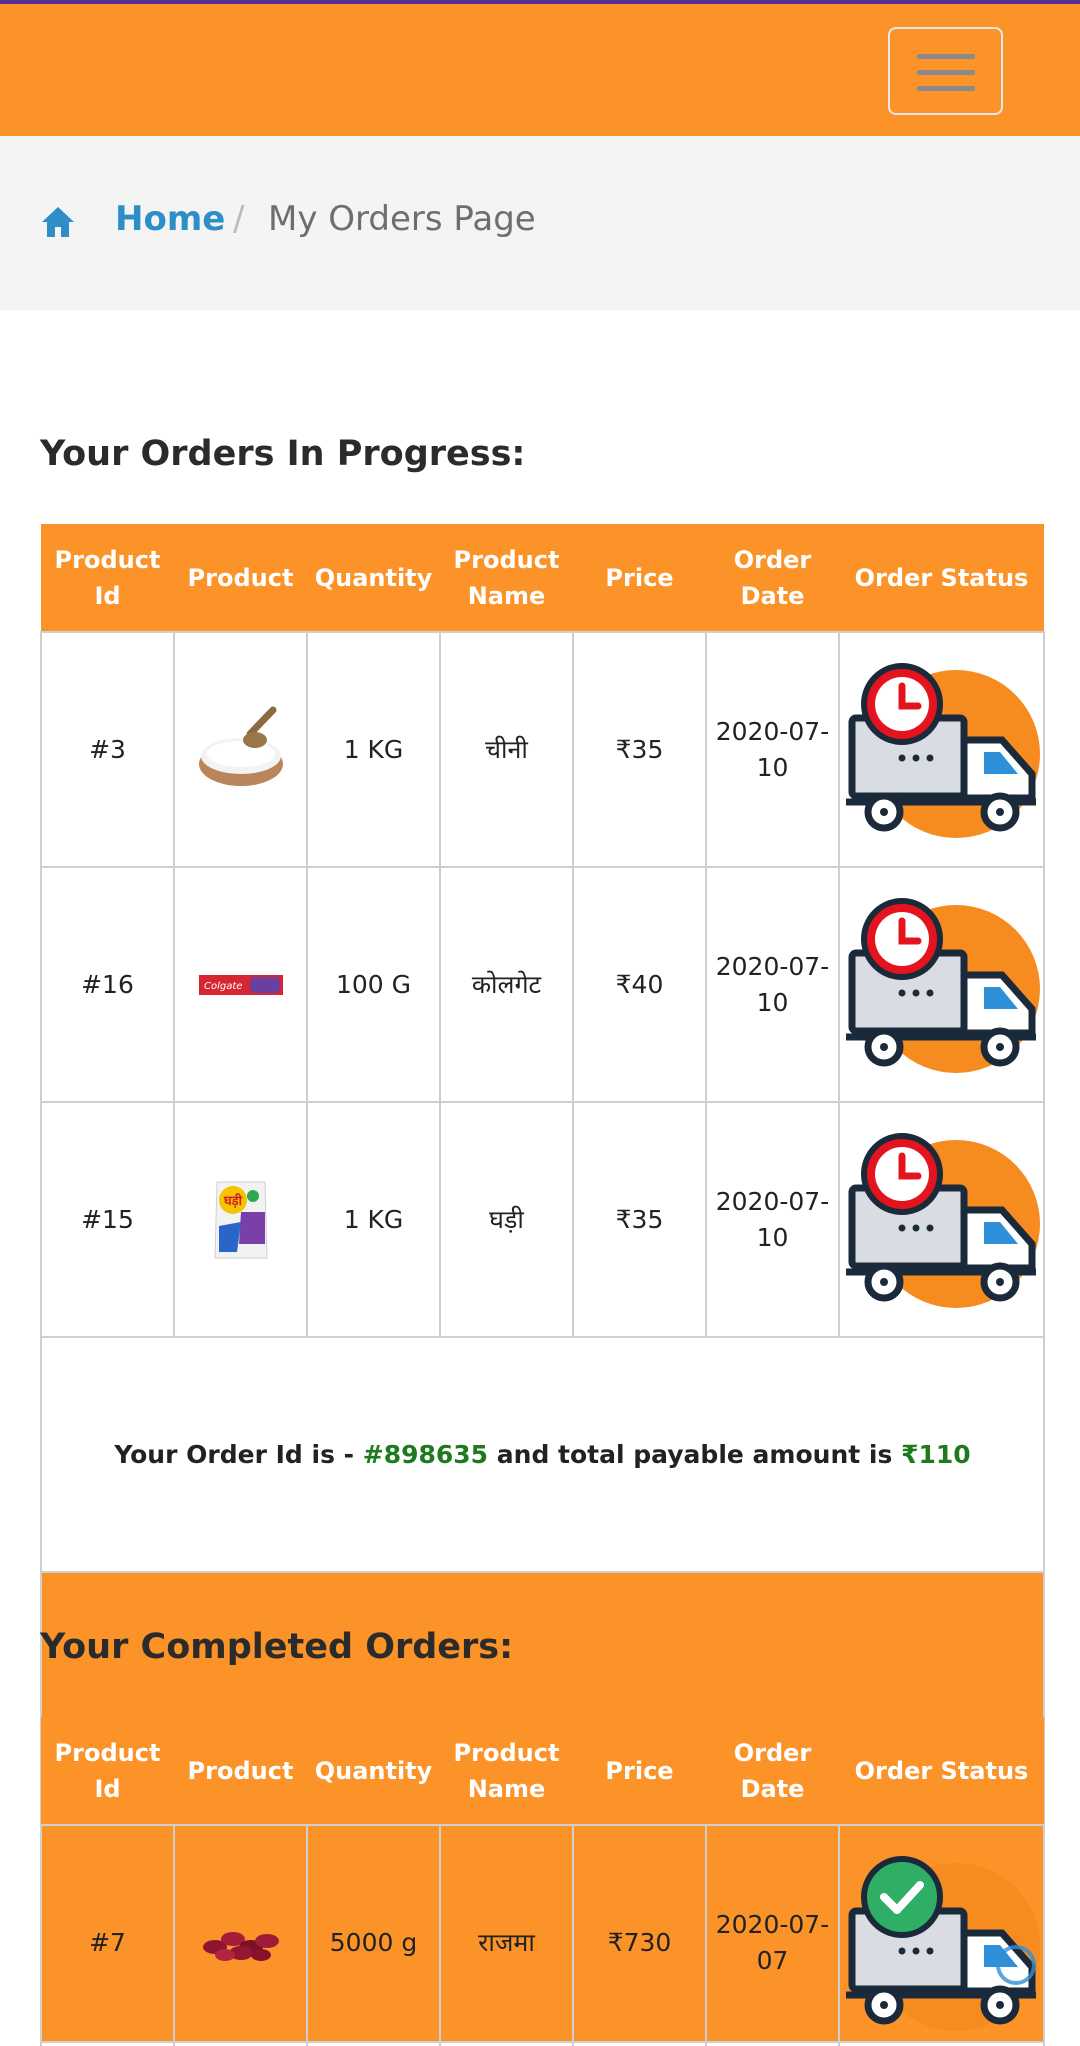  I want to click on table-row: #16 Colgate 100 G कोलगेट ₹40 2020-07-10, so click(542, 984).